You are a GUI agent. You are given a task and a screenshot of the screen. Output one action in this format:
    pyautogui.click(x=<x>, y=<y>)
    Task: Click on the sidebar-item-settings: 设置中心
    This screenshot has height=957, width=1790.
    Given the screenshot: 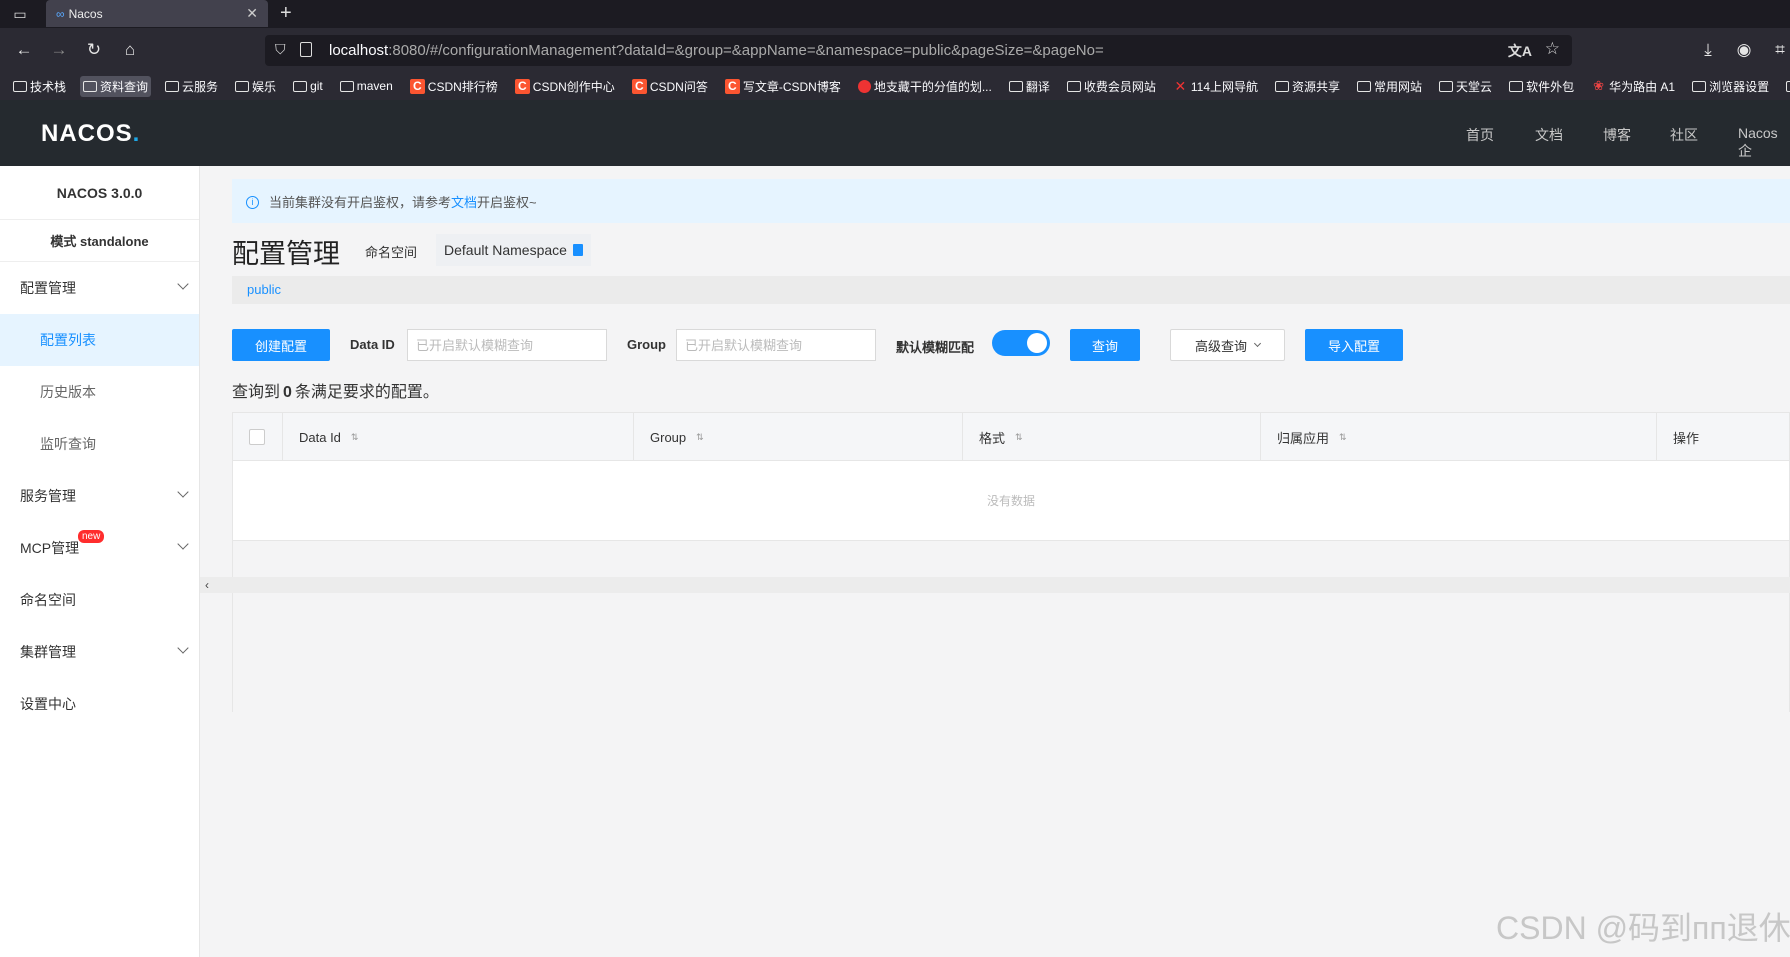 What is the action you would take?
    pyautogui.click(x=99, y=704)
    